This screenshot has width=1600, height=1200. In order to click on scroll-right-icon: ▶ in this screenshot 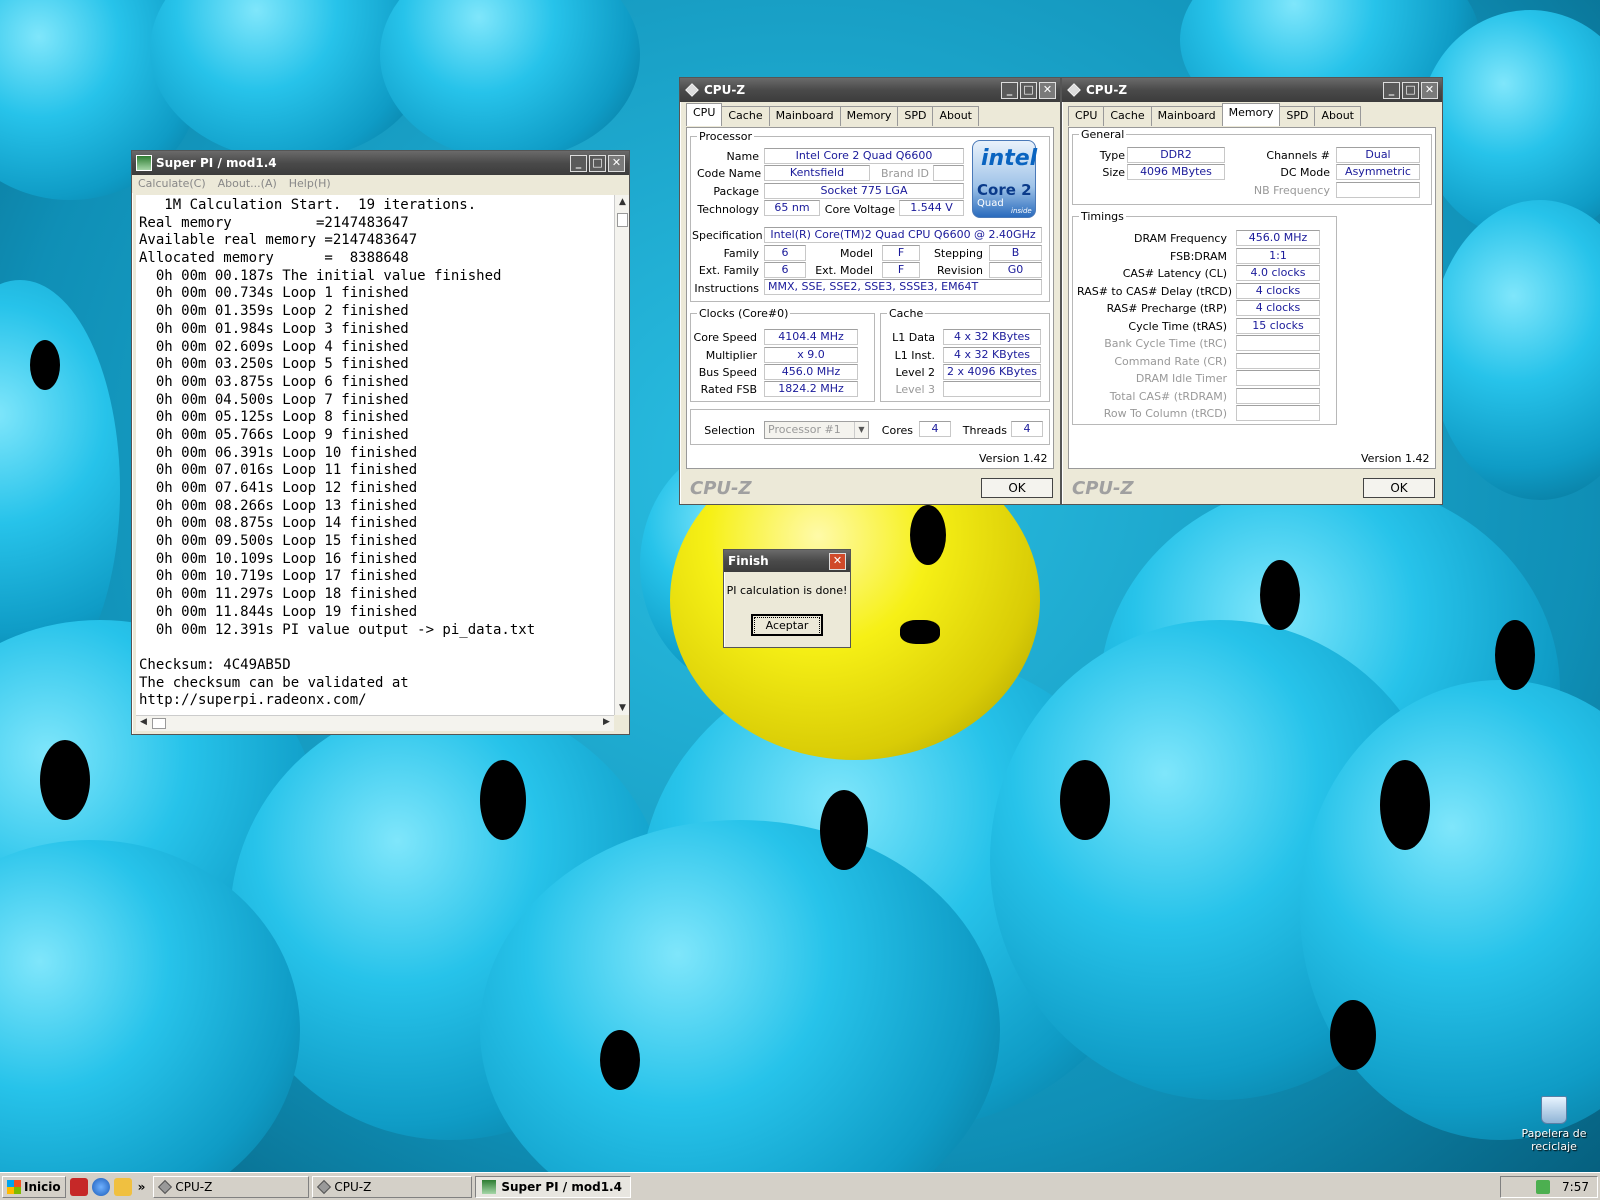, I will do `click(606, 722)`.